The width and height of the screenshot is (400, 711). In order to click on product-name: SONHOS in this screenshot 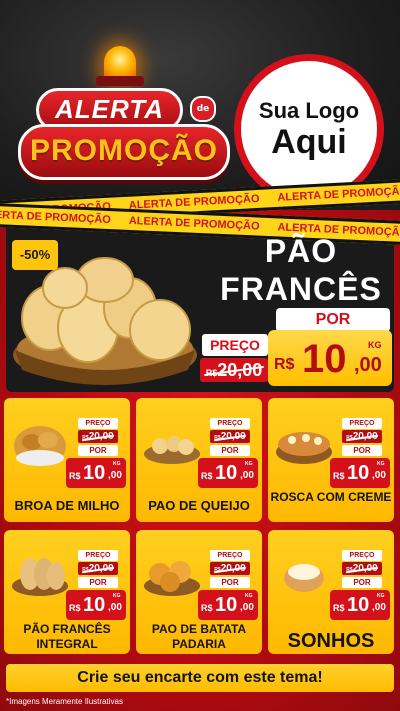, I will do `click(331, 641)`.